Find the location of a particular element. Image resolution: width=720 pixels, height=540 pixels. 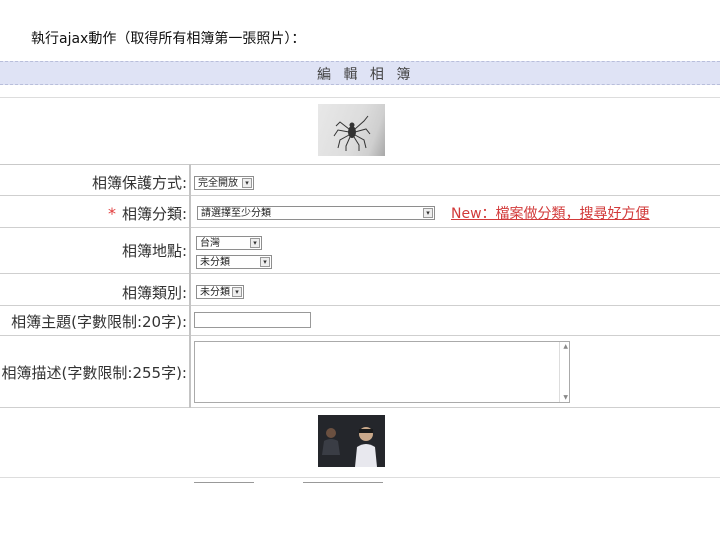

album-cover-photo-spider is located at coordinates (351, 130).